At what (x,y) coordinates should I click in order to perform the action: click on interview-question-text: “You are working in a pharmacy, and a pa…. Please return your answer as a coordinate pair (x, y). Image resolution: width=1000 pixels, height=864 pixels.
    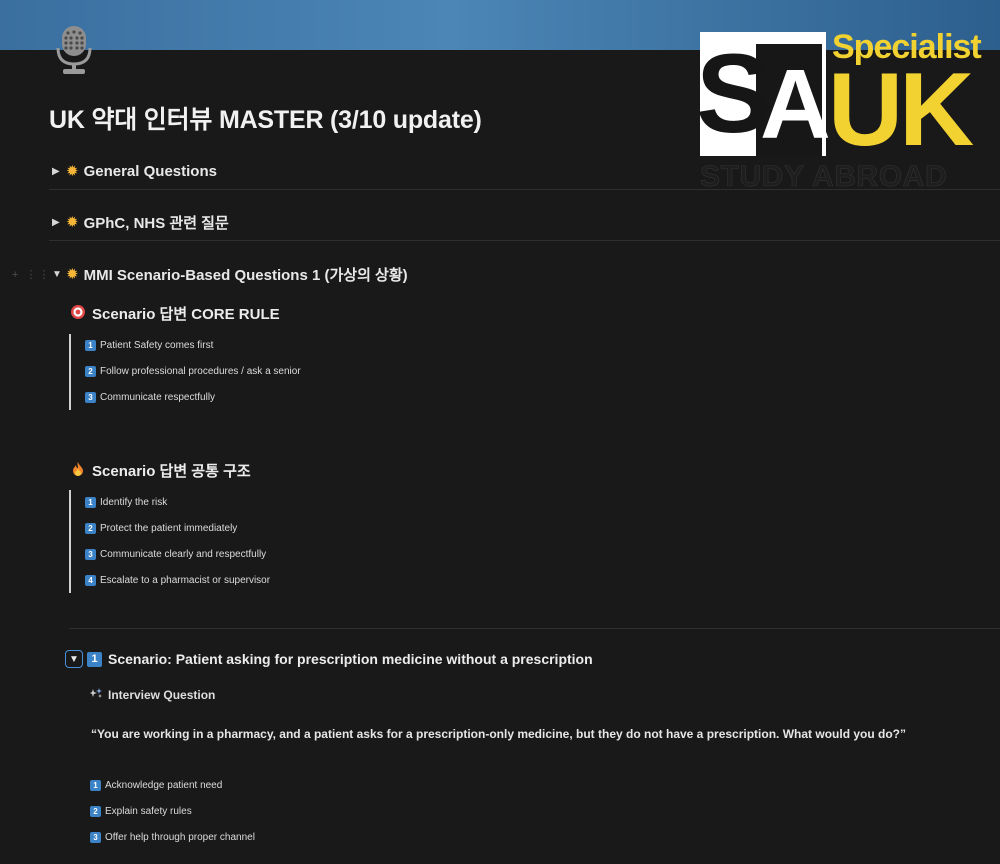
    Looking at the image, I should click on (498, 734).